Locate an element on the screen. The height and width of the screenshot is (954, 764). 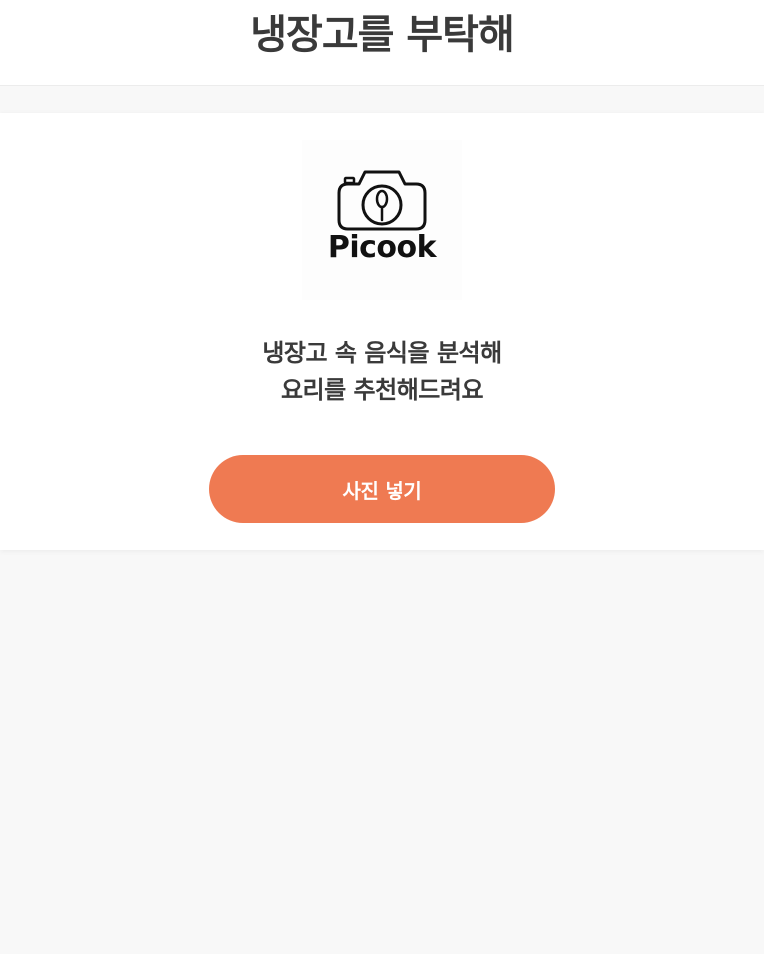
app-header: 냉장고를 부탁해 is located at coordinates (382, 43).